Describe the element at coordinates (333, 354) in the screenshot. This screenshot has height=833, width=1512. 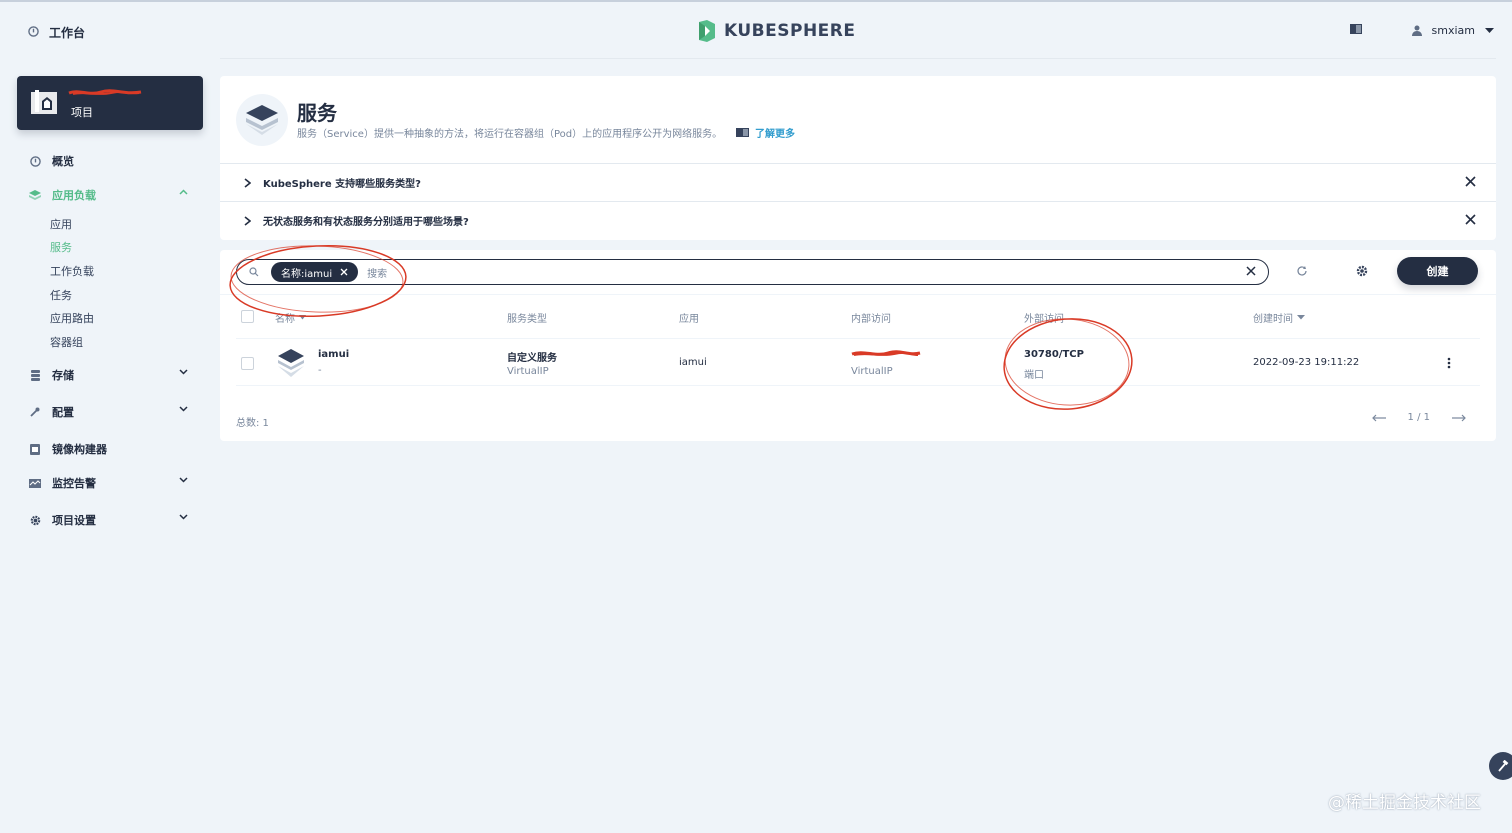
I see `service-name-link: iamui` at that location.